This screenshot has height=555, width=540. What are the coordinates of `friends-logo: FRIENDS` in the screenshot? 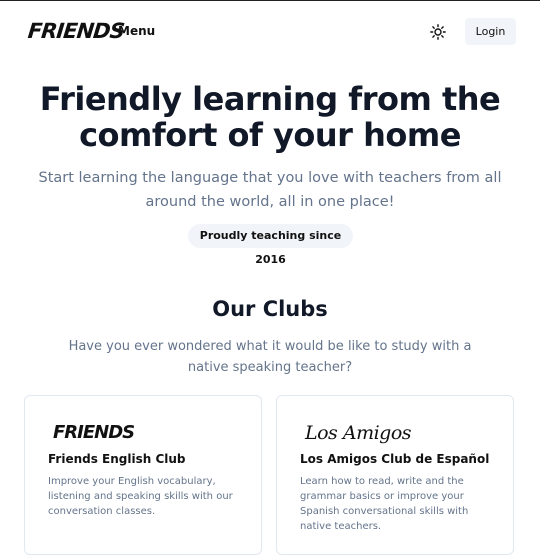 It's located at (76, 33).